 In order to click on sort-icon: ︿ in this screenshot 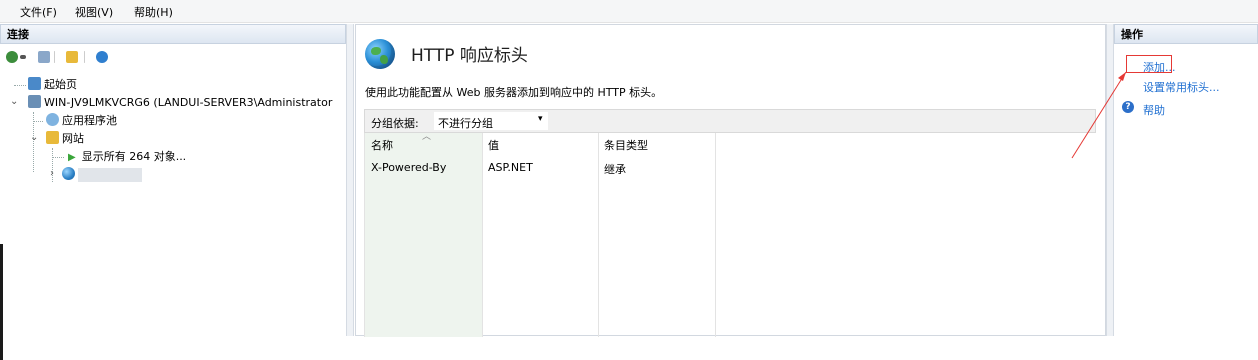, I will do `click(427, 137)`.